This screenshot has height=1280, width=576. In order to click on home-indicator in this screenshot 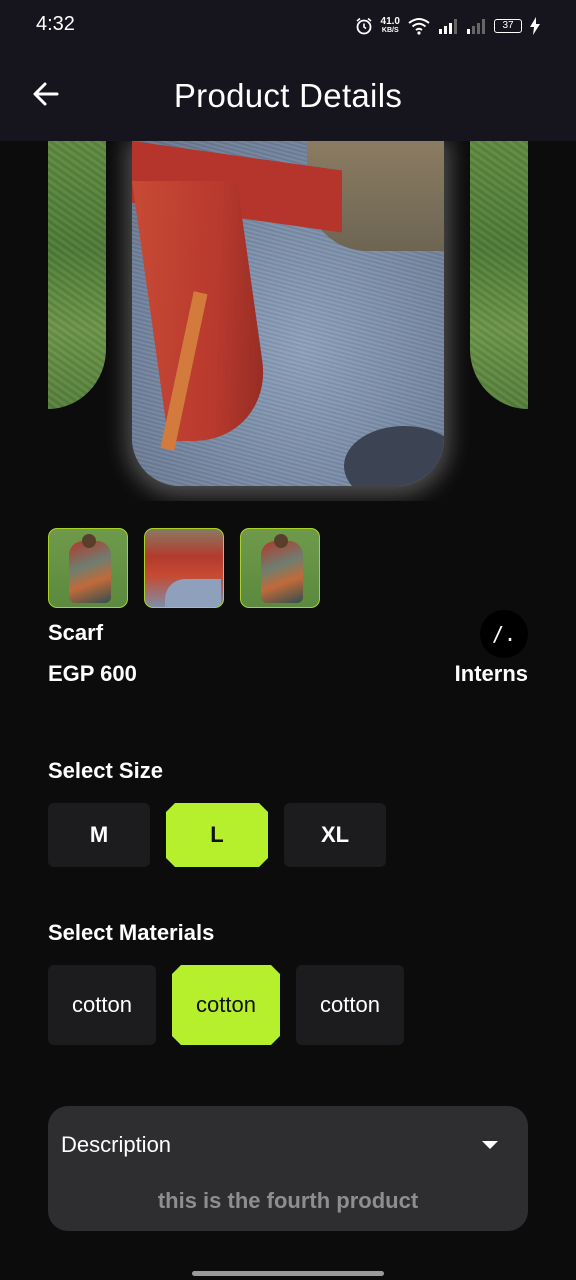, I will do `click(288, 1273)`.